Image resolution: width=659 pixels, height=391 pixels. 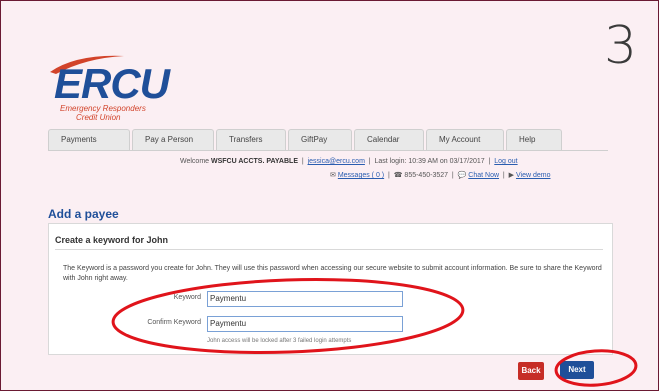 What do you see at coordinates (596, 368) in the screenshot?
I see `annotation-circle-next` at bounding box center [596, 368].